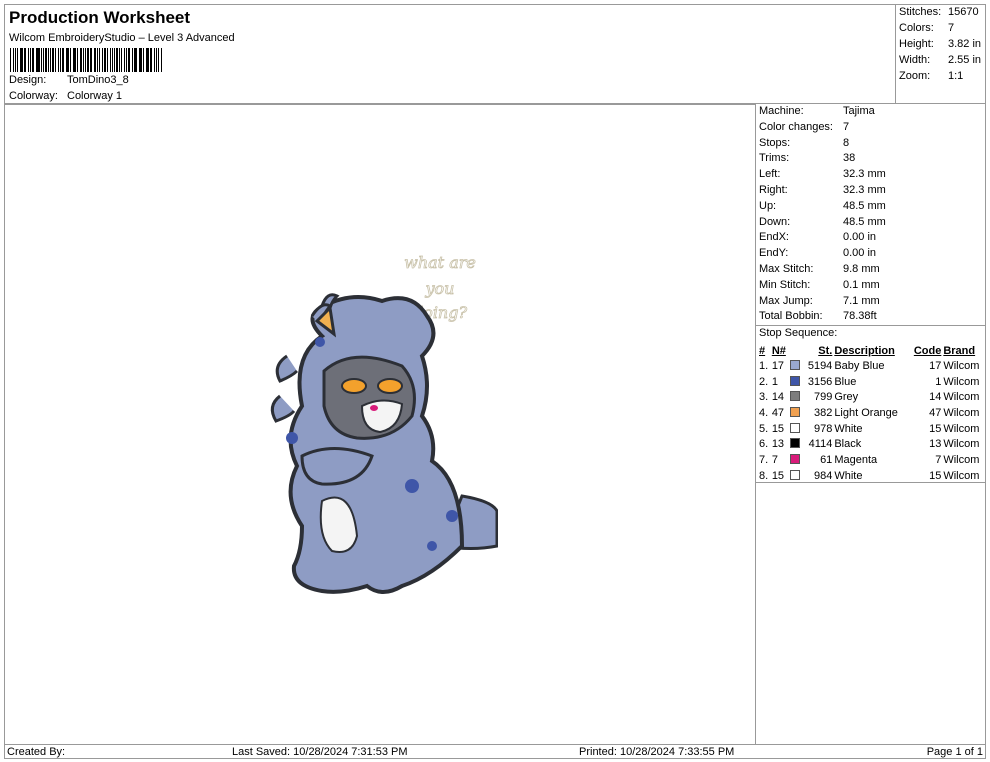 The image size is (990, 762). Describe the element at coordinates (822, 190) in the screenshot. I see `info-row: Right: 32.3 mm` at that location.